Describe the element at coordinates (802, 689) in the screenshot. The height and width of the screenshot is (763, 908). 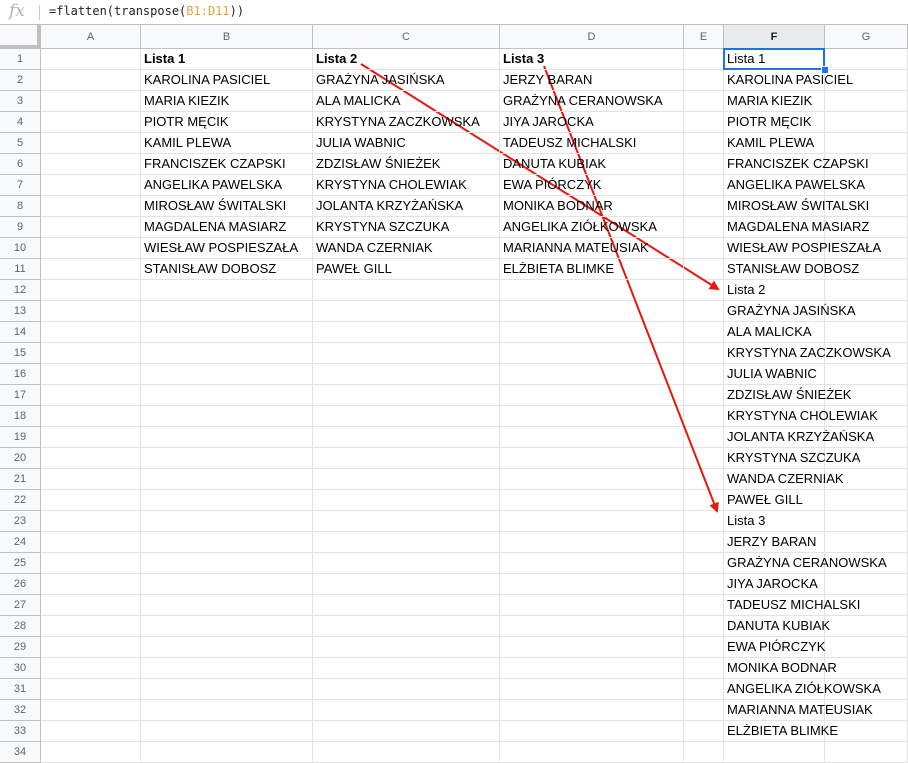
I see `result-cell: ANGELIKA ZIÓŁKOWSKA` at that location.